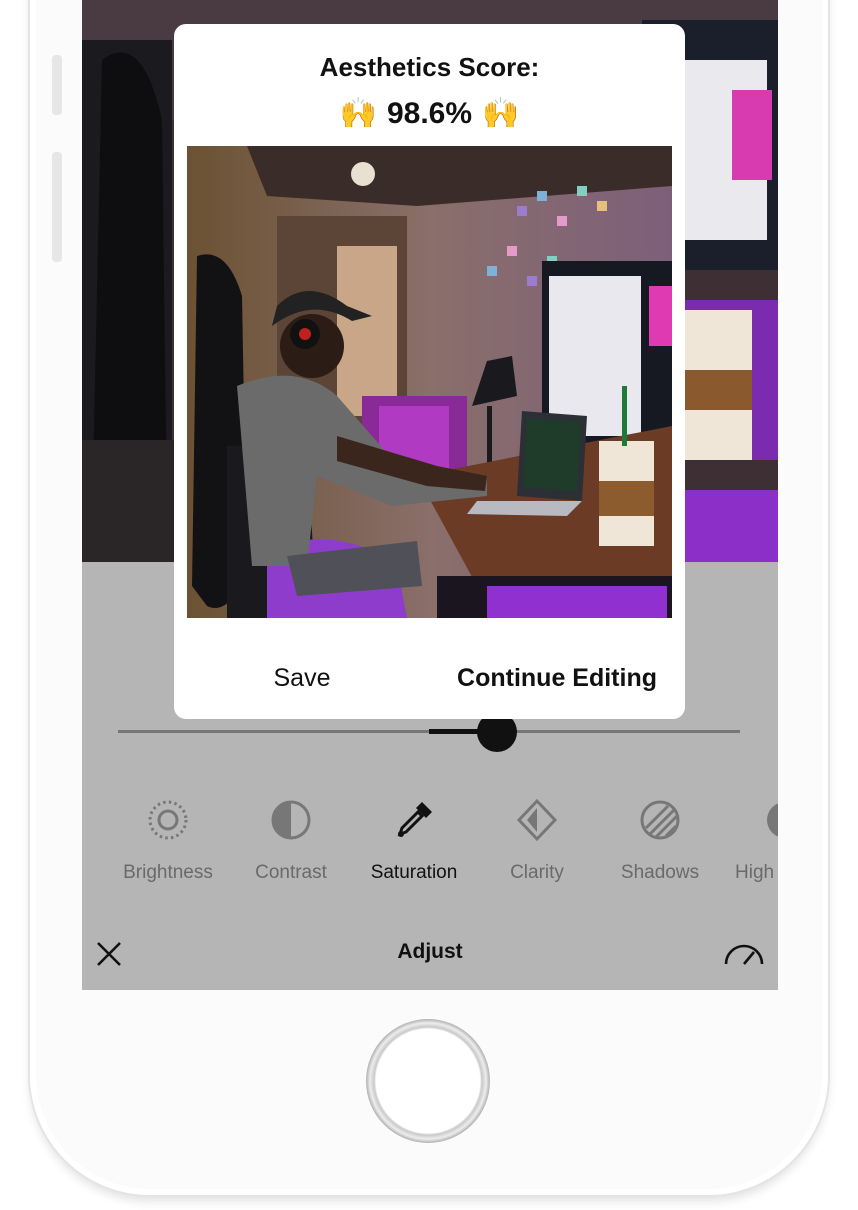 This screenshot has height=1210, width=858. What do you see at coordinates (302, 678) in the screenshot?
I see `save-button: Save` at bounding box center [302, 678].